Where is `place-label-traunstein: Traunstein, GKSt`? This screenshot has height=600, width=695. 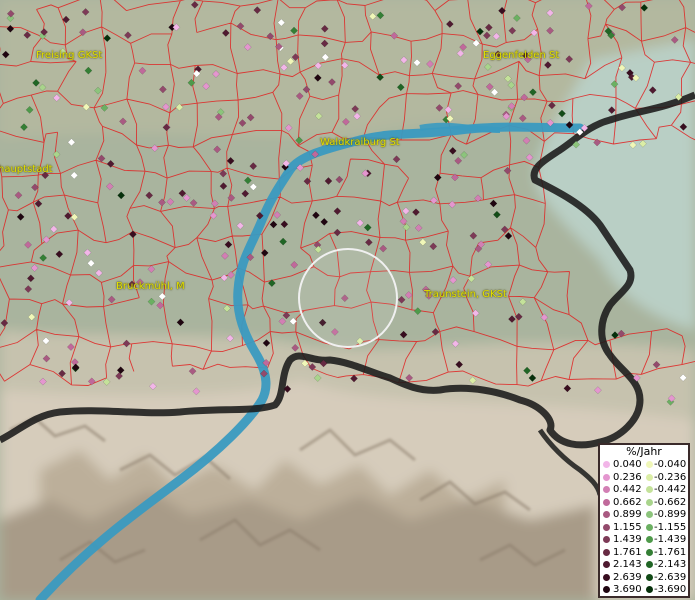 place-label-traunstein: Traunstein, GKSt is located at coordinates (465, 294).